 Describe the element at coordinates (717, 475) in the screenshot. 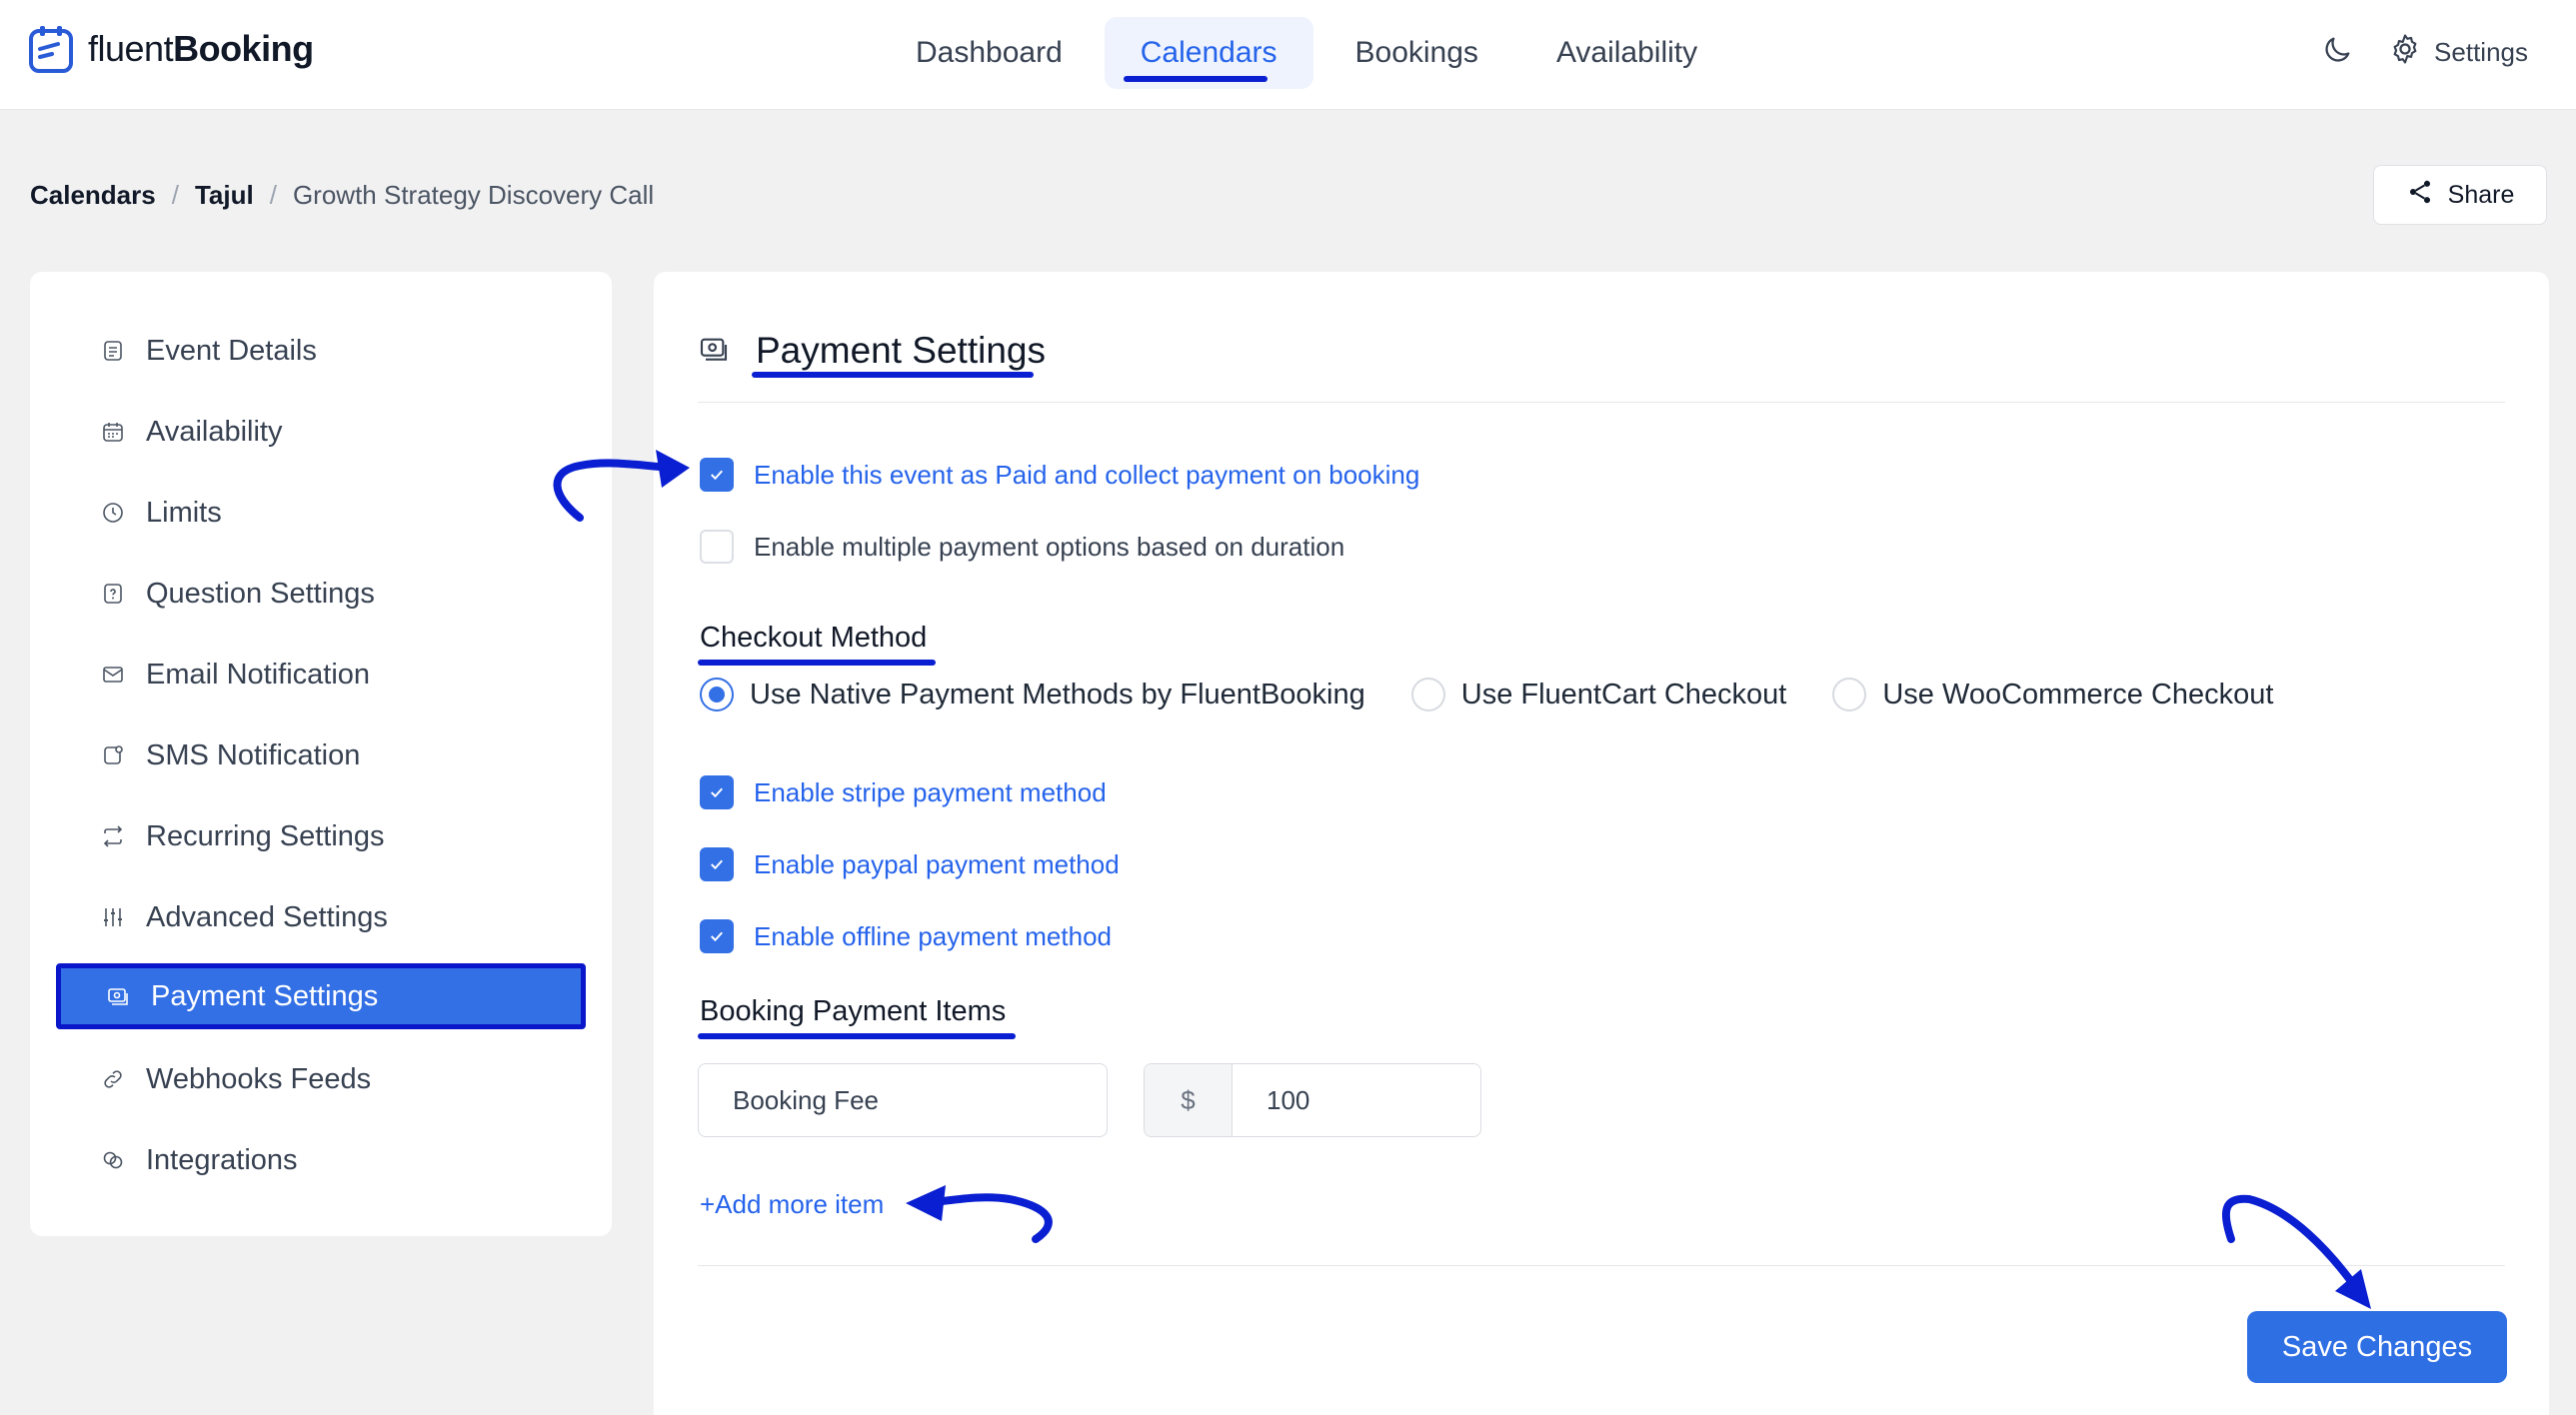

I see `enable-paid-checkbox` at that location.